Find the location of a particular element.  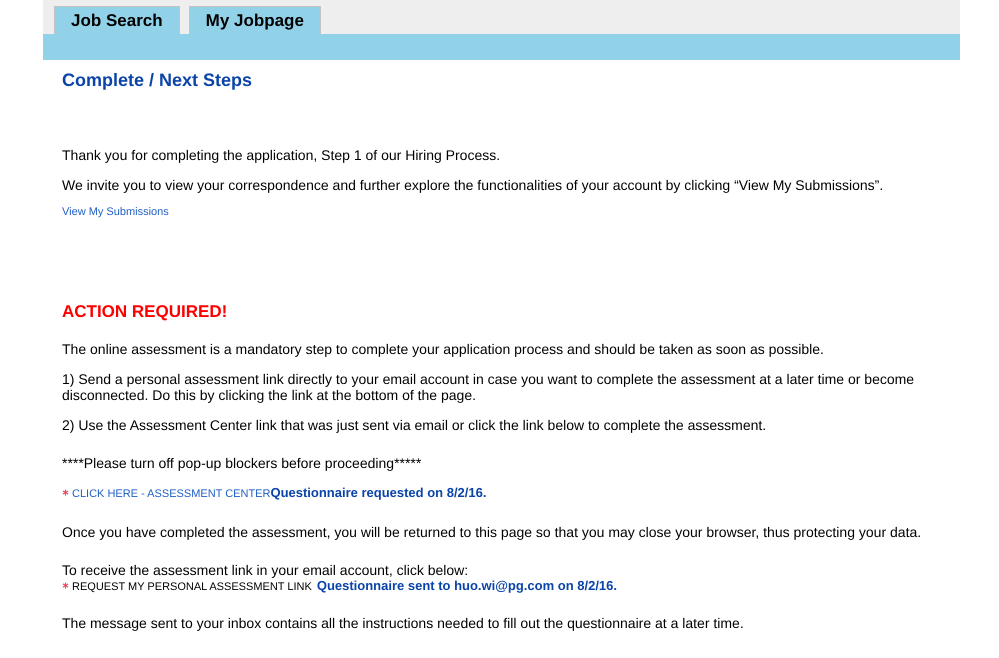

popup-note: ****Please turn off pop-up blockers before proceeding***** is located at coordinates (242, 463).